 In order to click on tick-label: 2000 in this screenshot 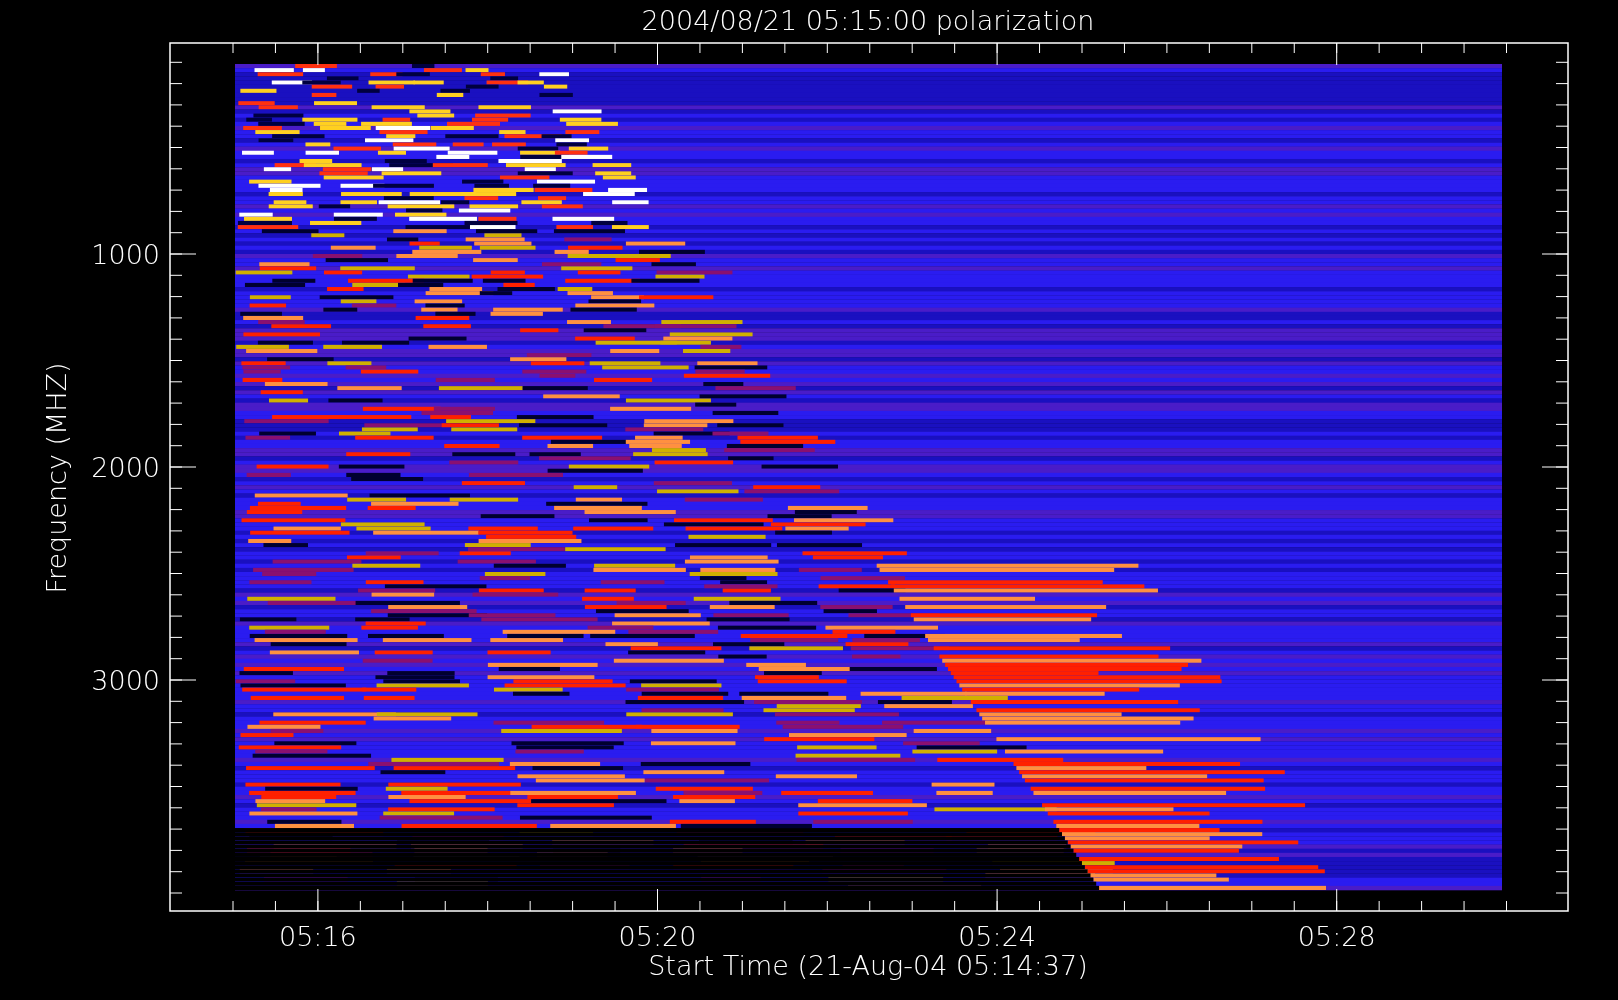, I will do `click(125, 467)`.